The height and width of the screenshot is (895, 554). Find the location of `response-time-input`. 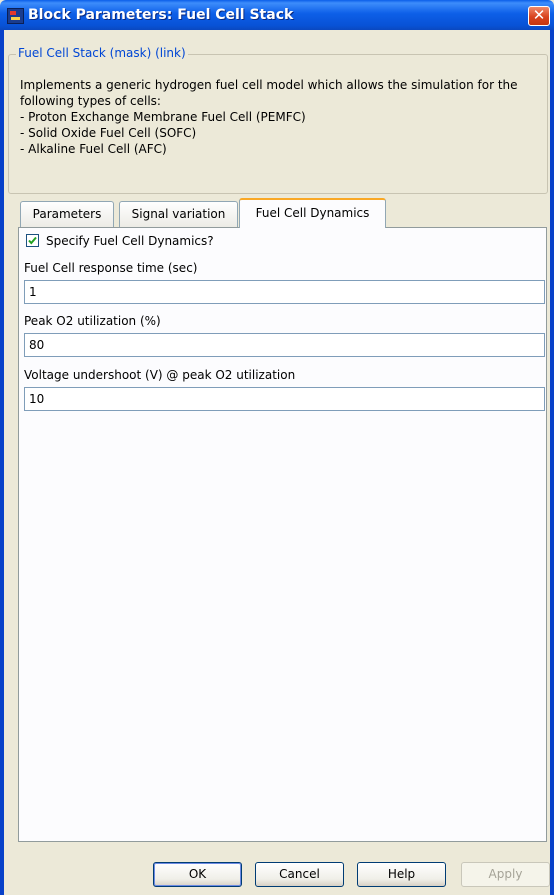

response-time-input is located at coordinates (284, 292).